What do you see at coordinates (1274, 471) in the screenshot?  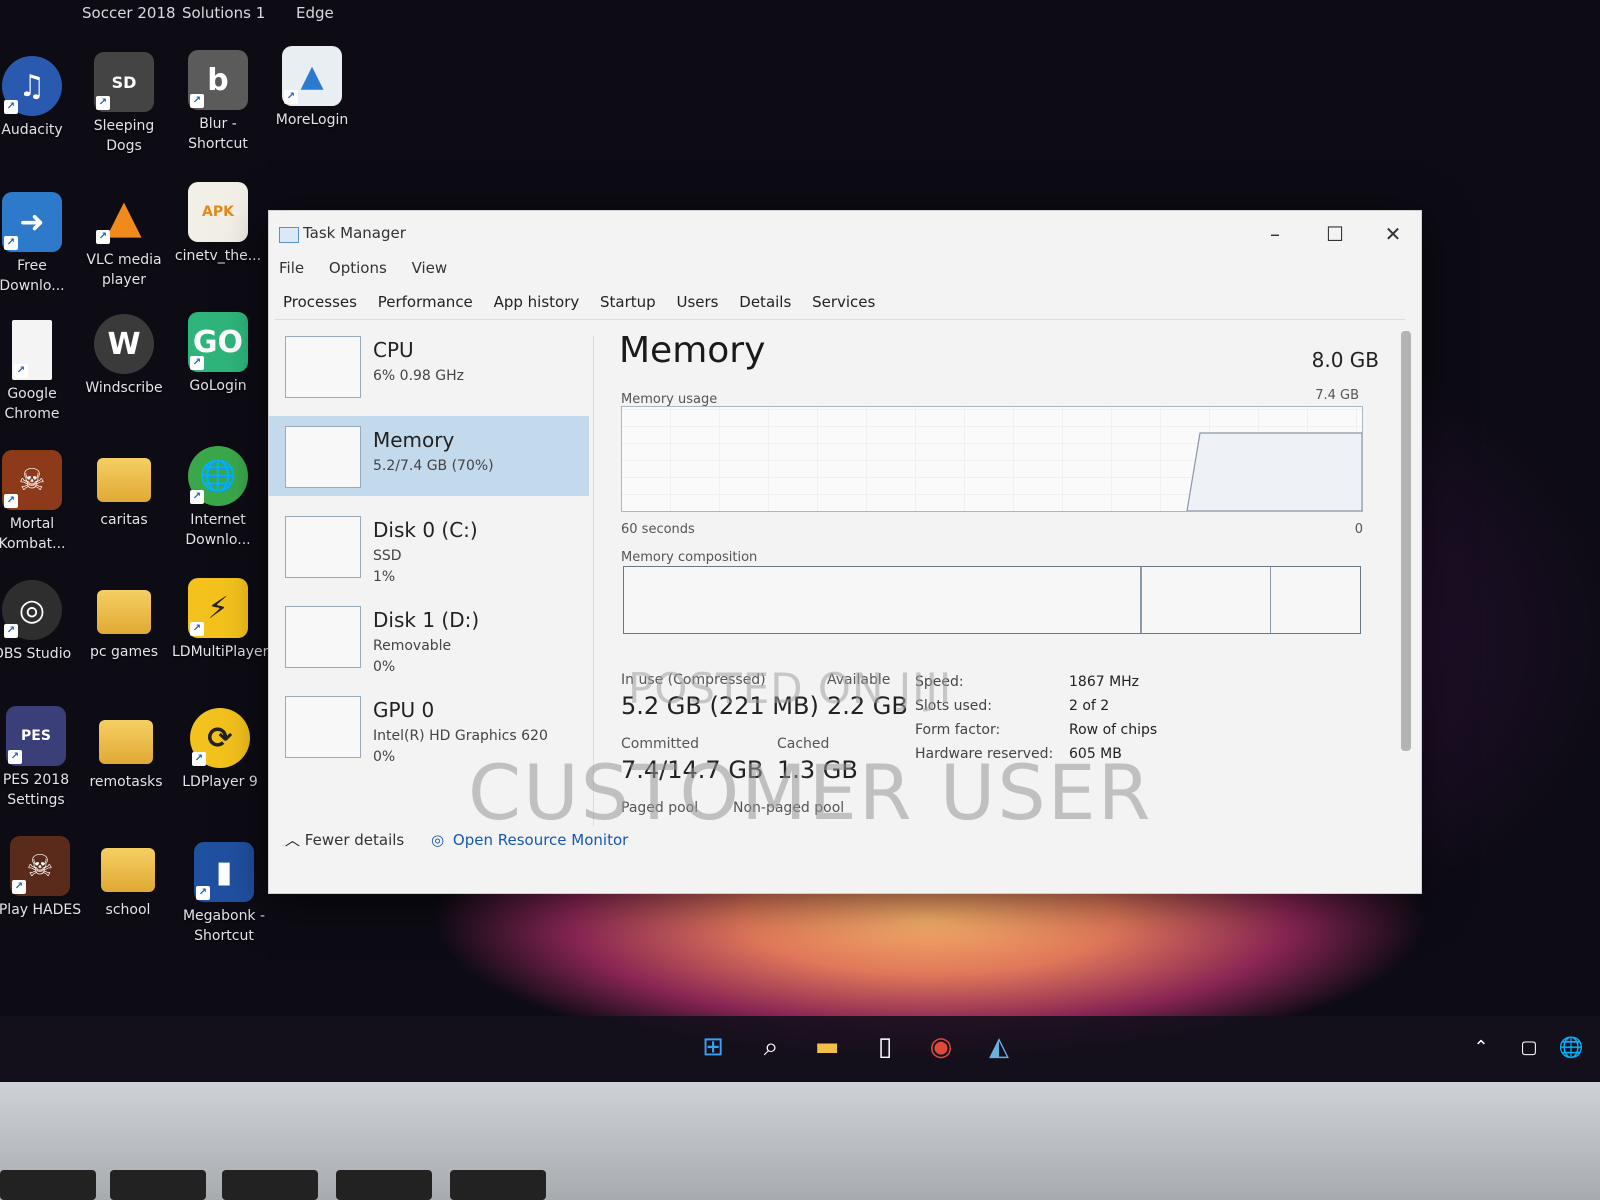 I see `usage-graph-area` at bounding box center [1274, 471].